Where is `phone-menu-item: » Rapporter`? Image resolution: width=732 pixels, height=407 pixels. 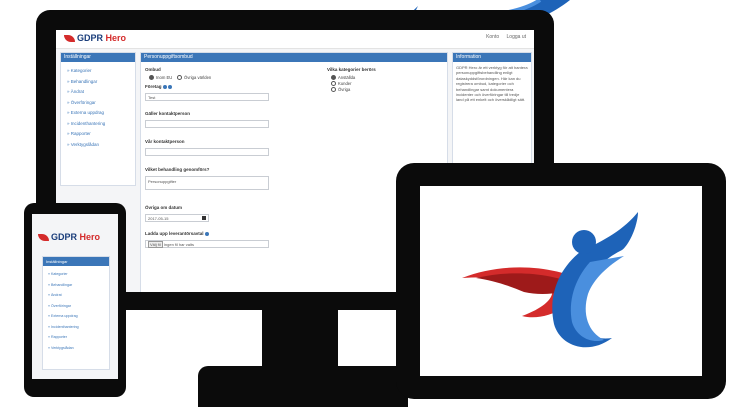 phone-menu-item: » Rapporter is located at coordinates (78, 337).